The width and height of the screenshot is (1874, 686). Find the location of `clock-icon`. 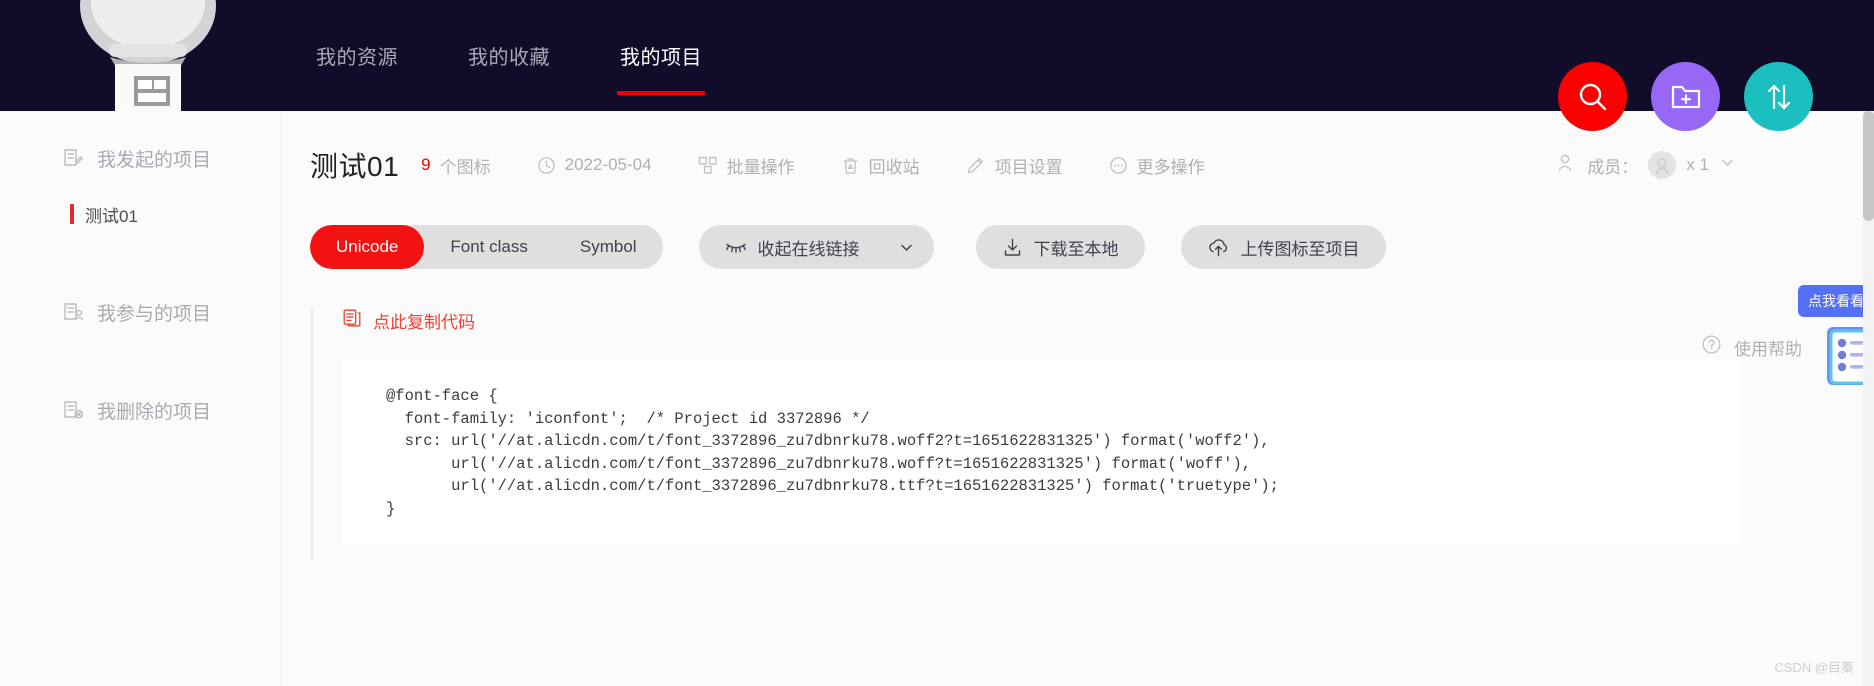

clock-icon is located at coordinates (546, 165).